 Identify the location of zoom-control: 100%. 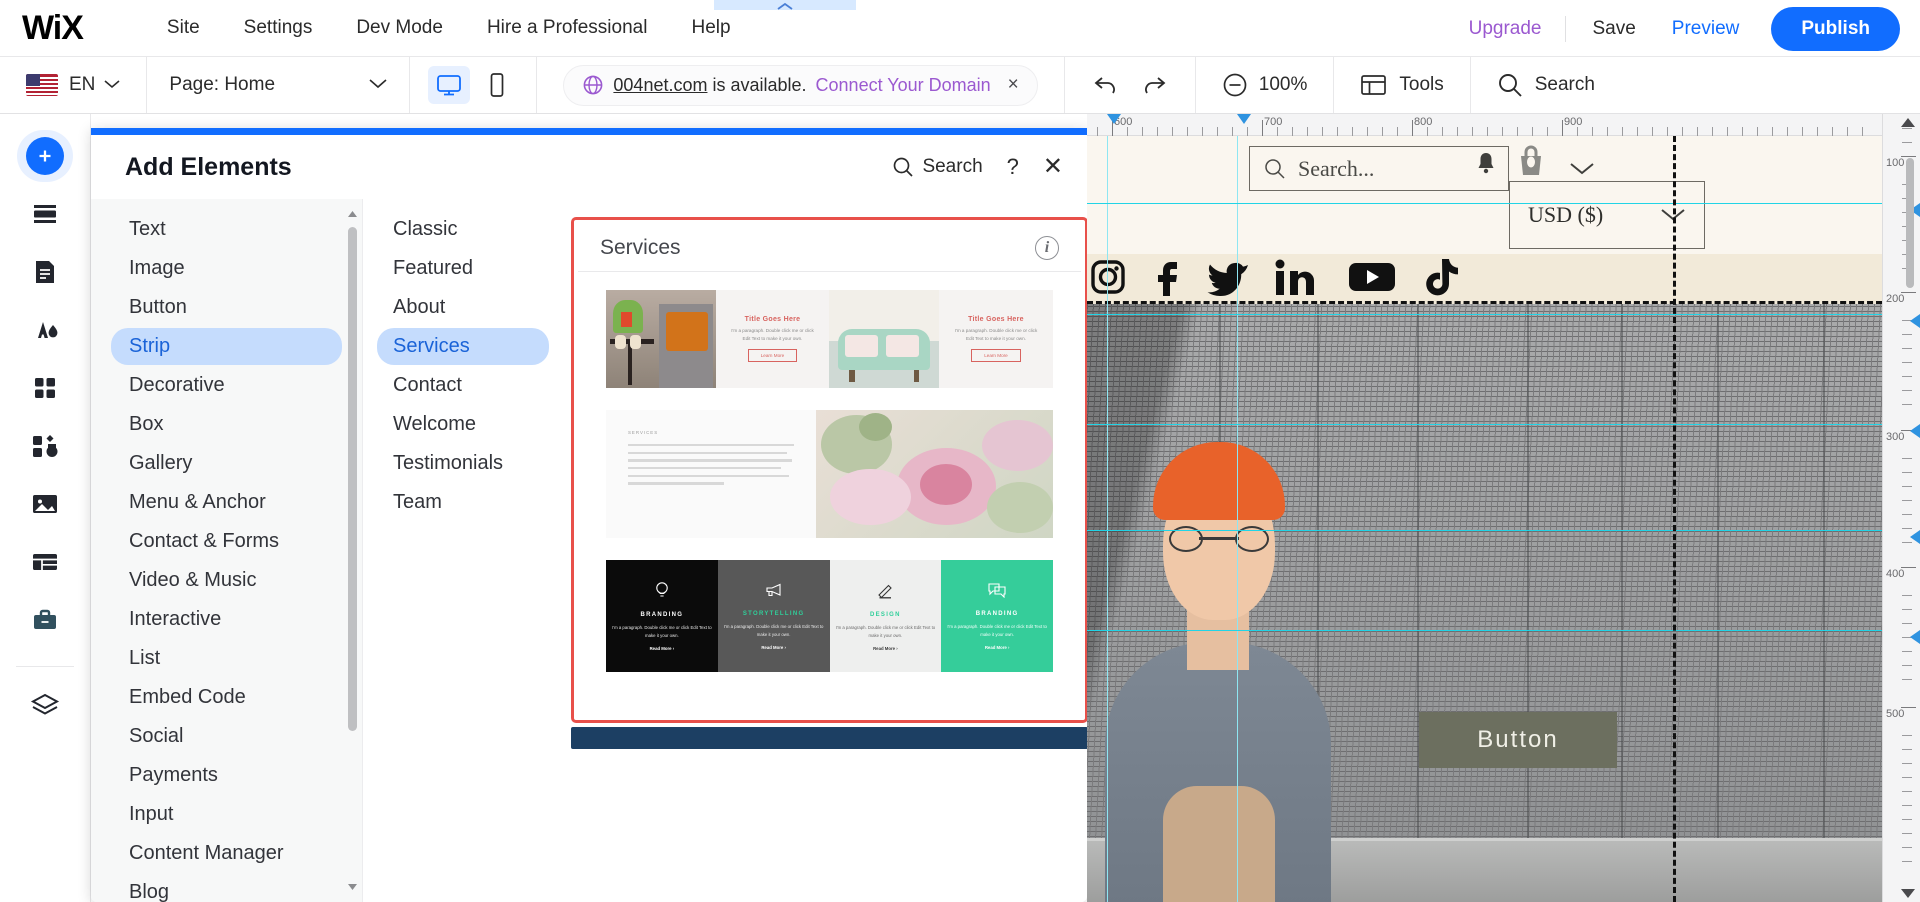
(1265, 85).